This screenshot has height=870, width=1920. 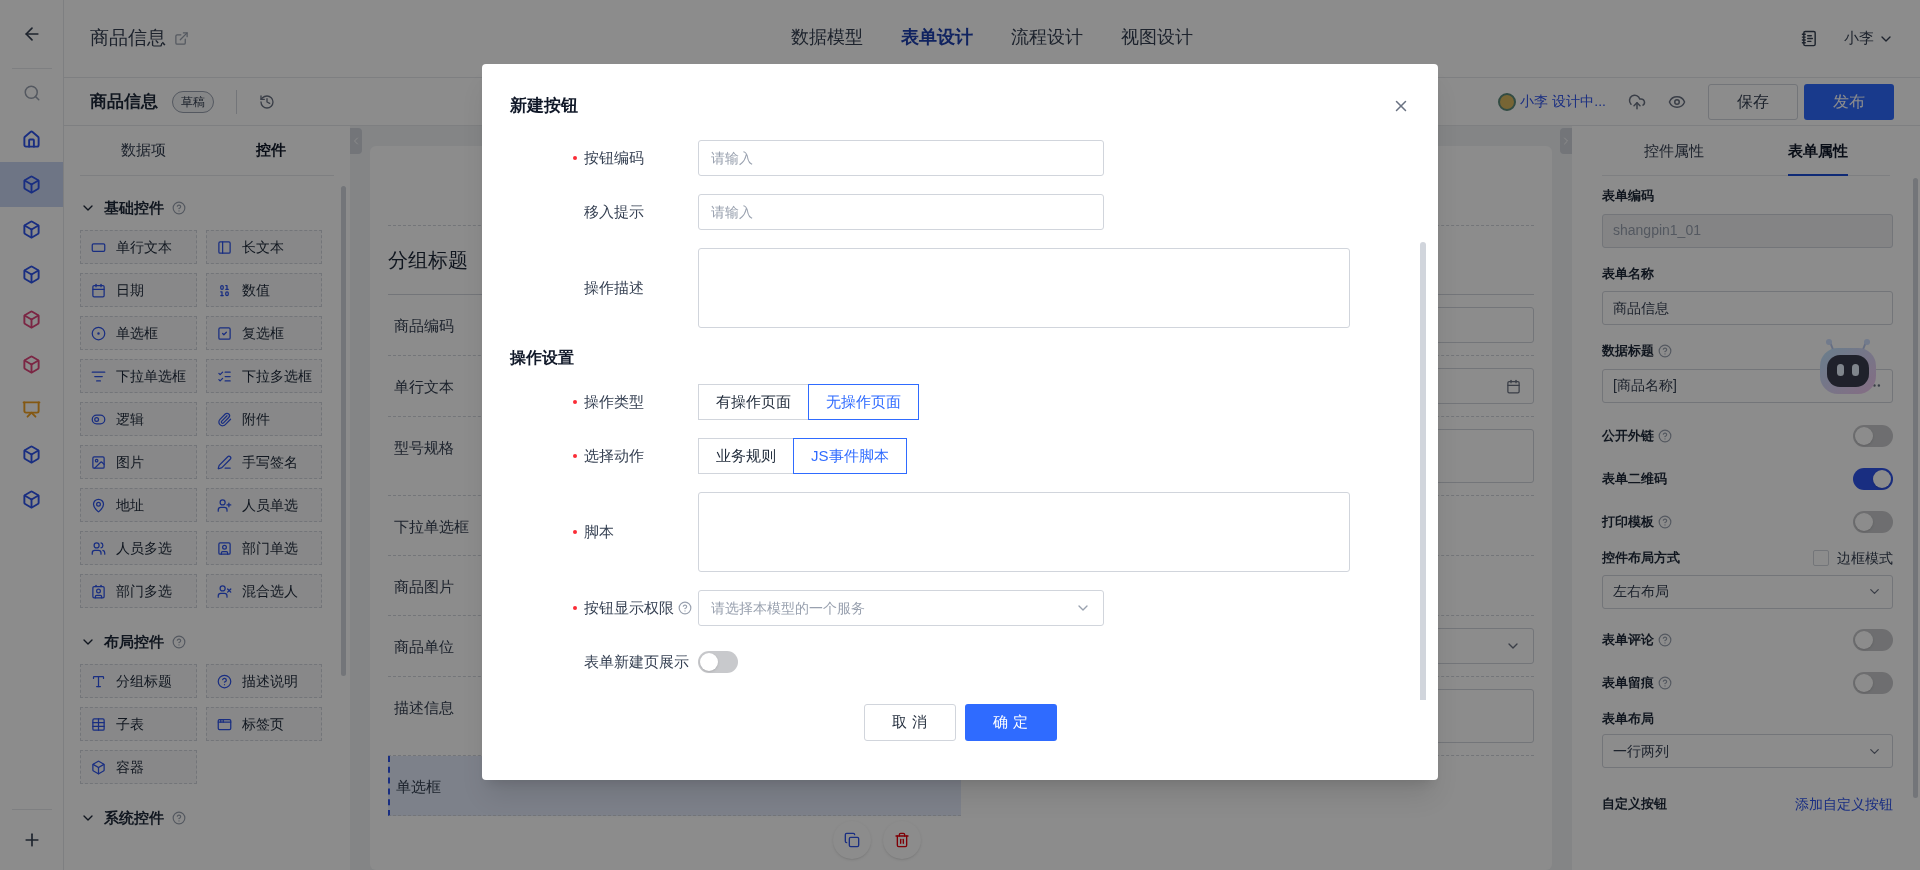 I want to click on property-label: 自定义按钮, so click(x=1634, y=804).